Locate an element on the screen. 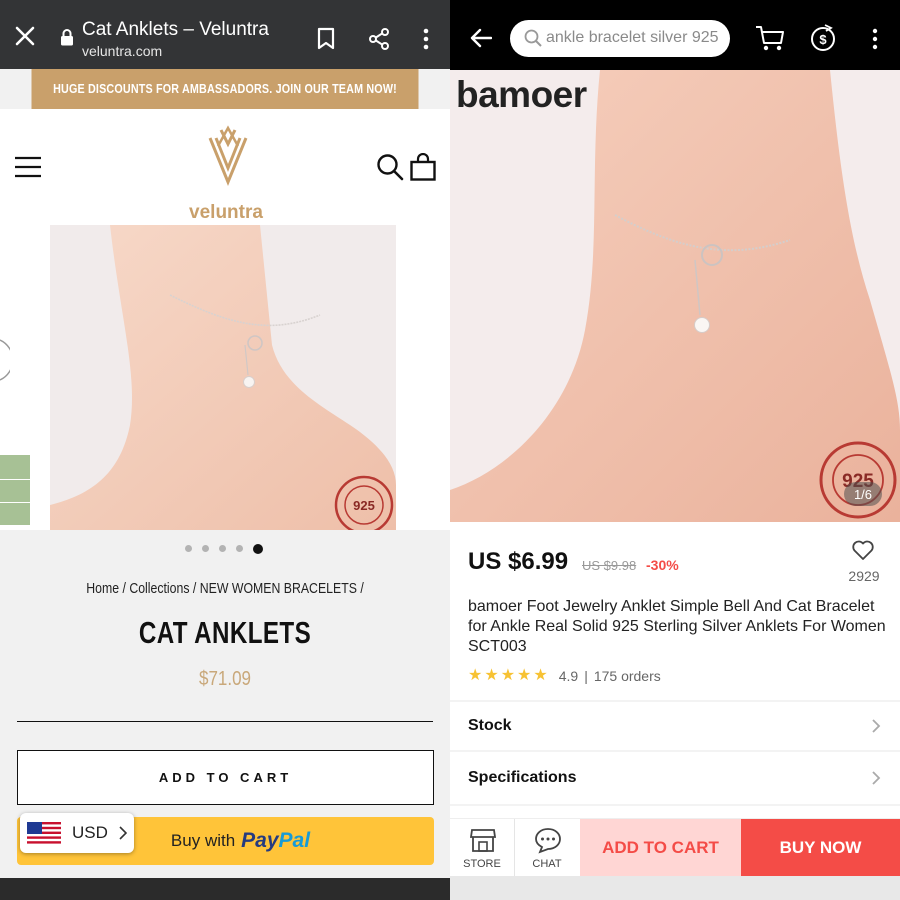 The height and width of the screenshot is (900, 900). bookmark-icon is located at coordinates (326, 39).